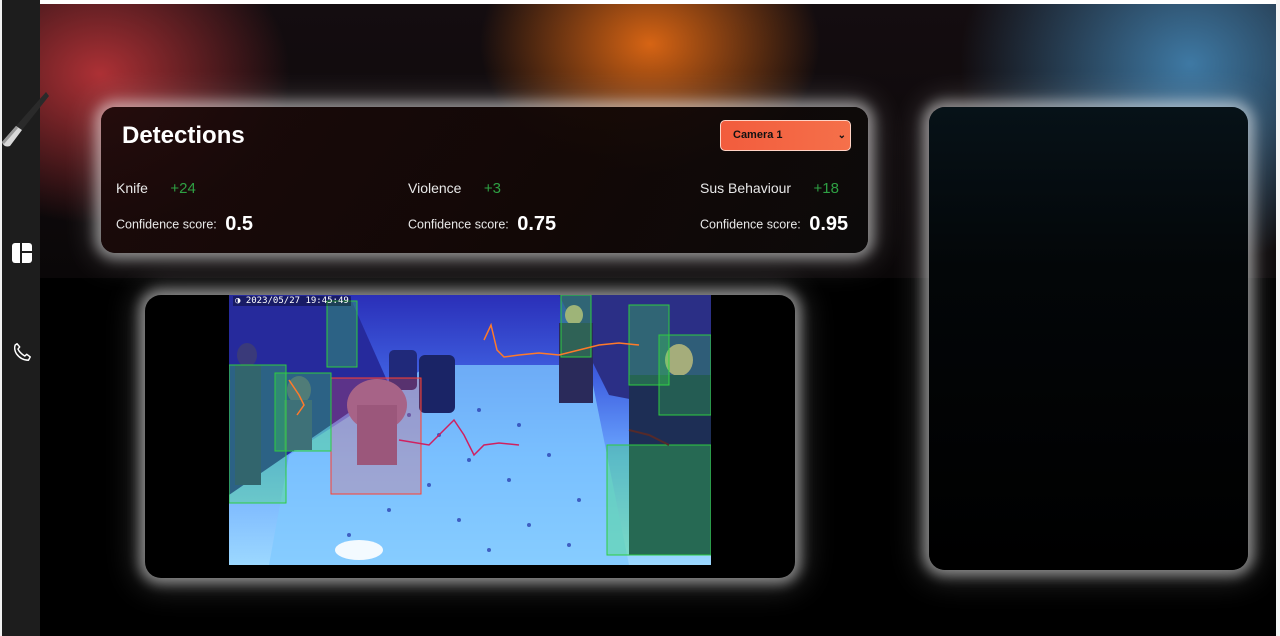  I want to click on feed-timestamp: ◑ 2023/05/27 19:45:49, so click(292, 301).